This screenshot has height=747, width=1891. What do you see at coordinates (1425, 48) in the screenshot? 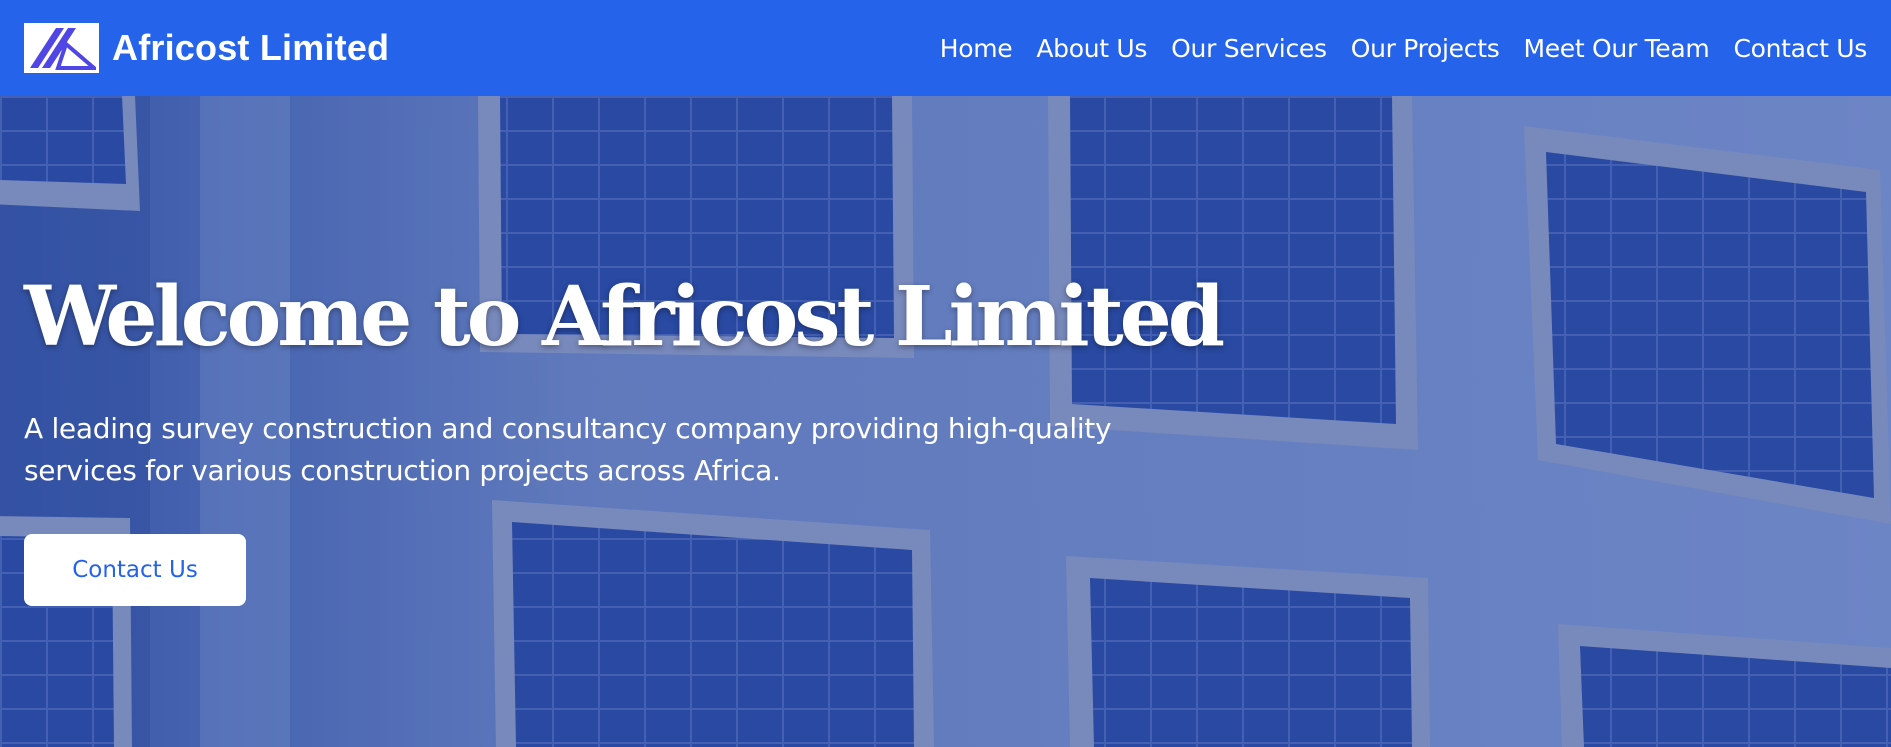
I see `nav-our-projects: Our Projects` at bounding box center [1425, 48].